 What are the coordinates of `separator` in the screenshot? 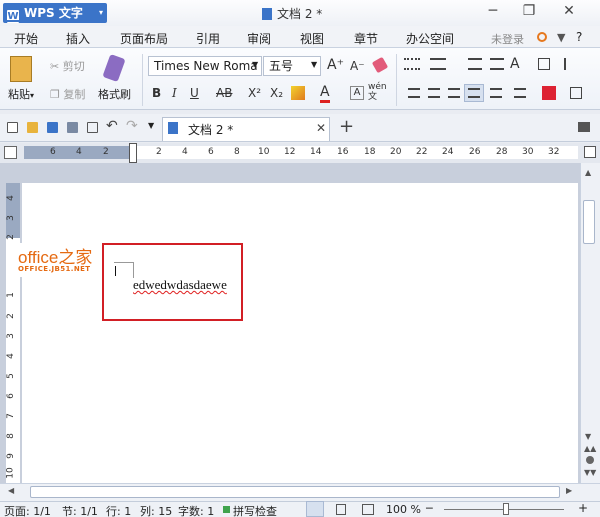 It's located at (396, 80).